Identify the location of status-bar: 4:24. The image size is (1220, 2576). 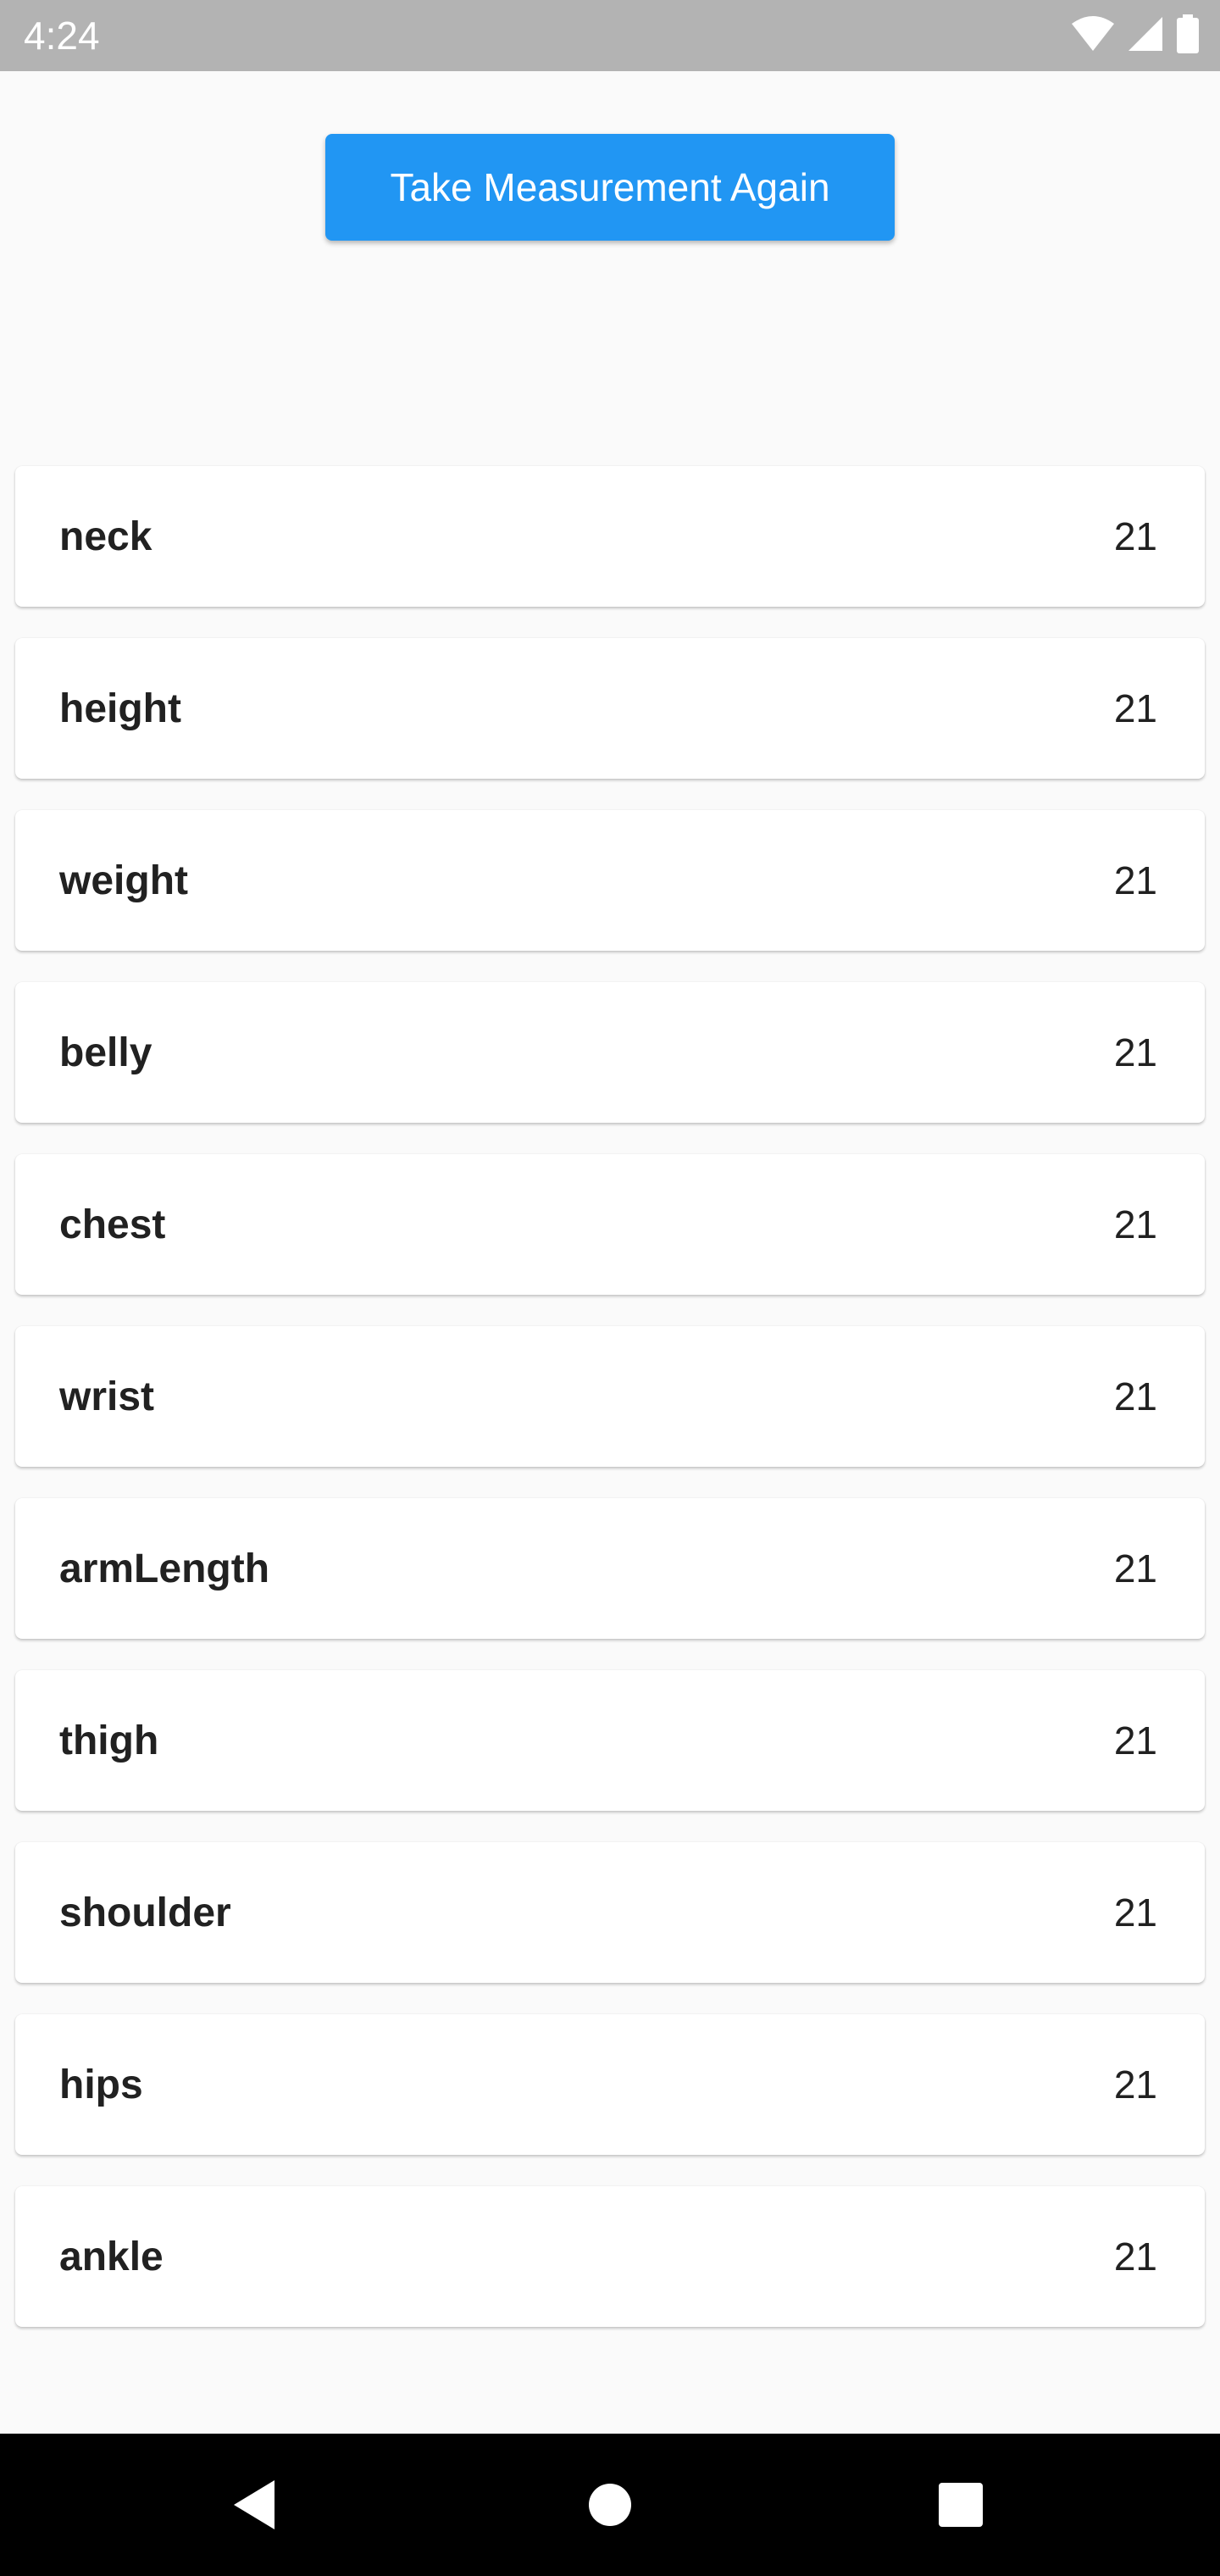
(610, 35).